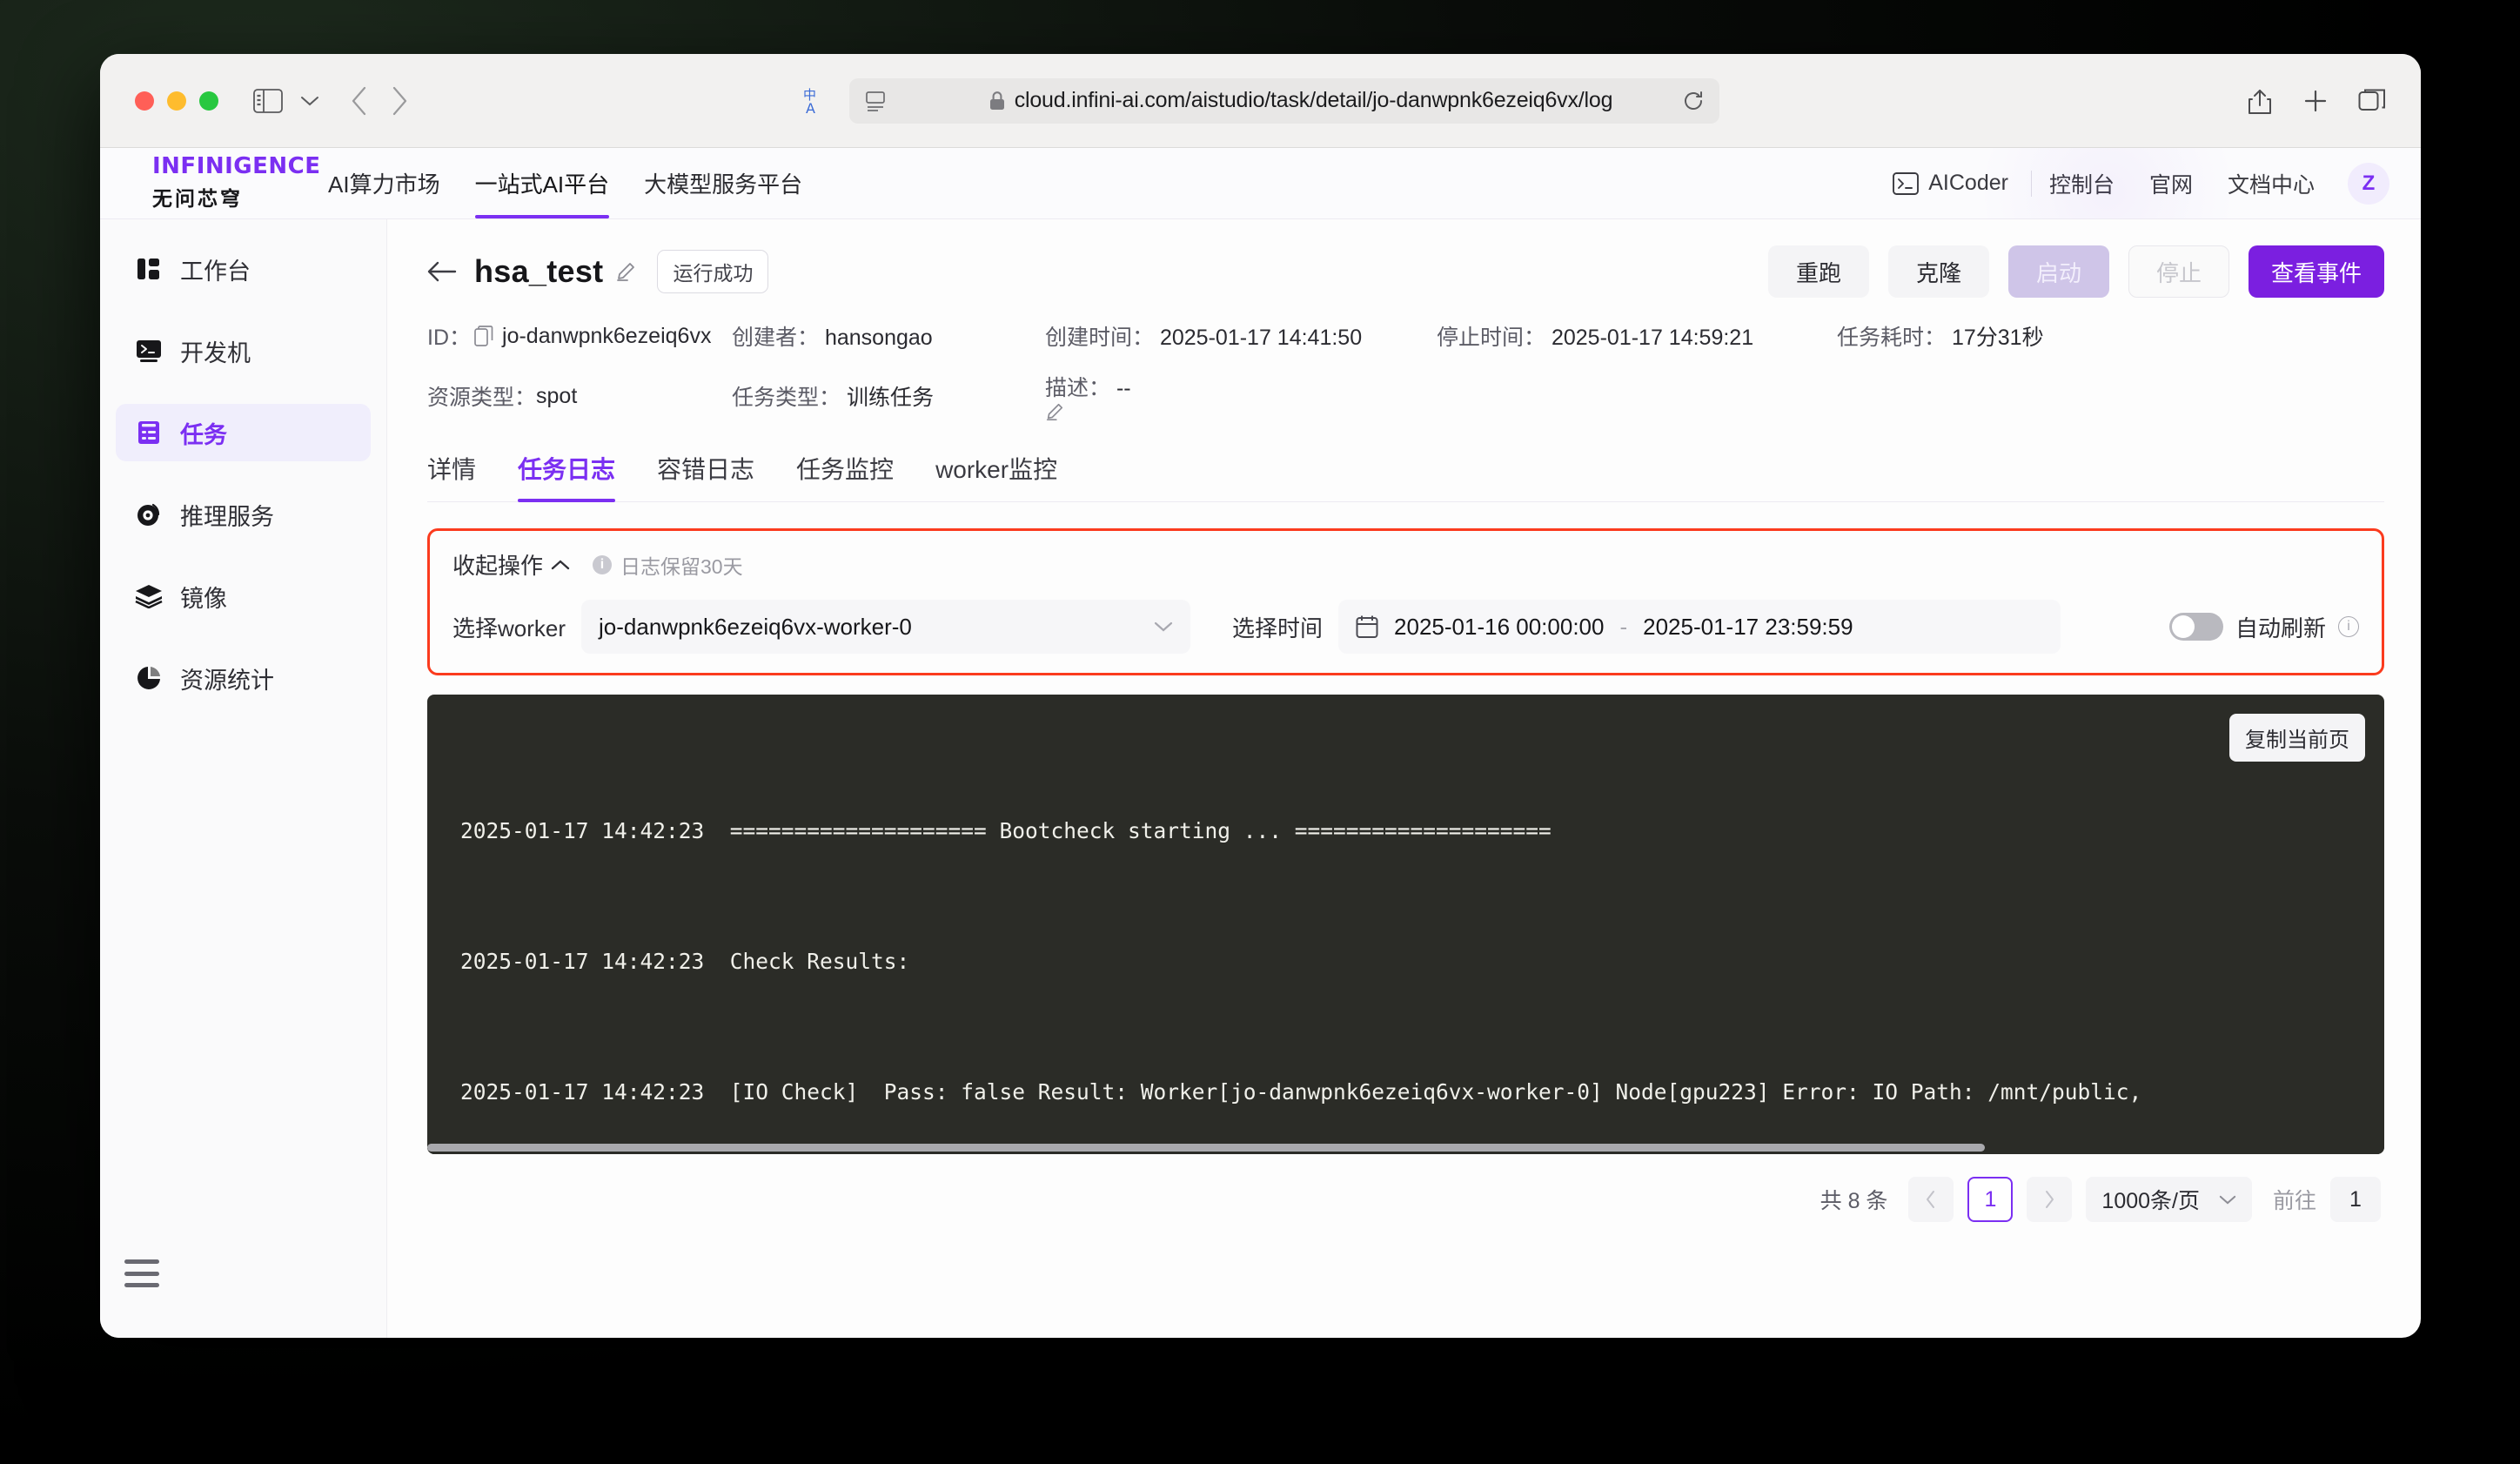  Describe the element at coordinates (1405, 564) in the screenshot. I see `operations-header: 收起操作 i 日志保留30天` at that location.